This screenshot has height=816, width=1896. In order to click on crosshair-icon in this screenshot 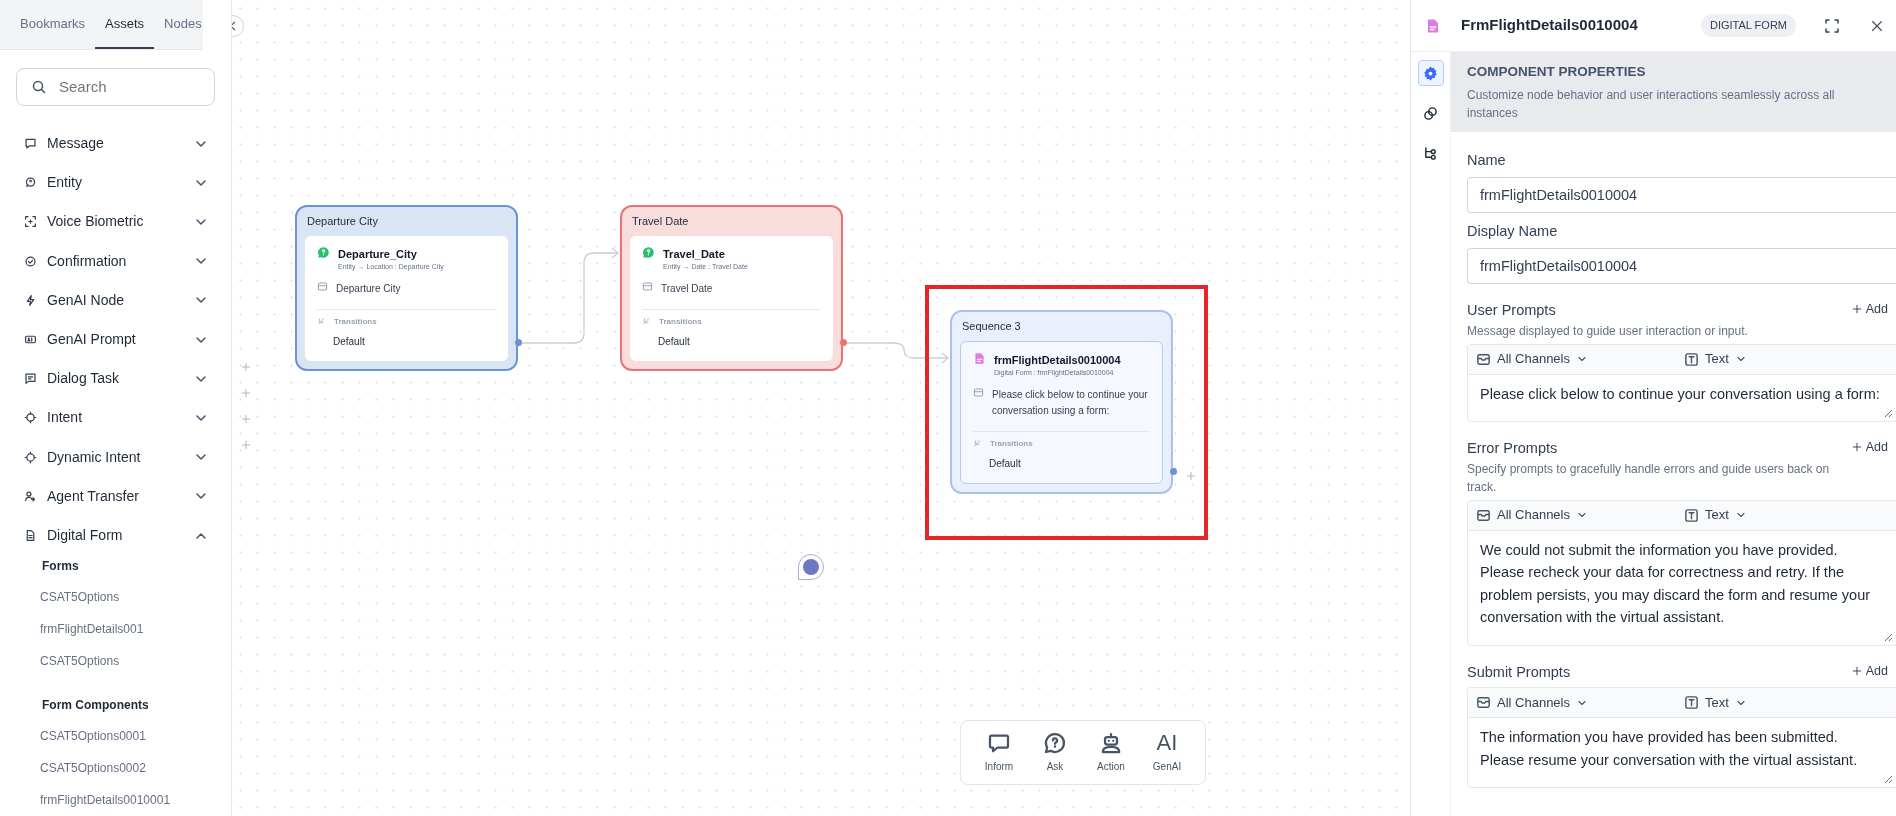, I will do `click(30, 418)`.